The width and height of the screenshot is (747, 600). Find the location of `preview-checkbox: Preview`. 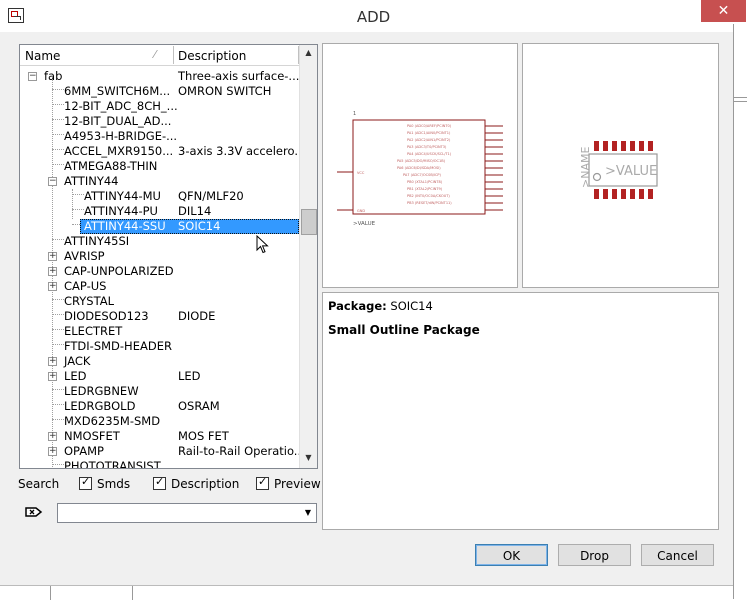

preview-checkbox: Preview is located at coordinates (288, 483).